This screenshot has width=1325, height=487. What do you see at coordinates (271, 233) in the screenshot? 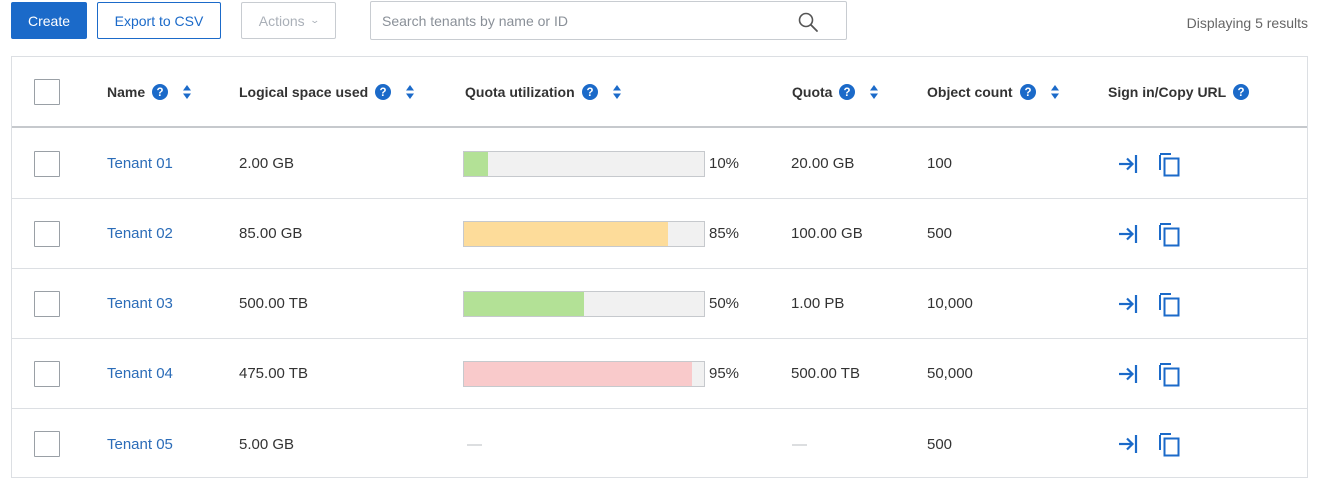
I see `logical-space-used: 85.00 GB` at bounding box center [271, 233].